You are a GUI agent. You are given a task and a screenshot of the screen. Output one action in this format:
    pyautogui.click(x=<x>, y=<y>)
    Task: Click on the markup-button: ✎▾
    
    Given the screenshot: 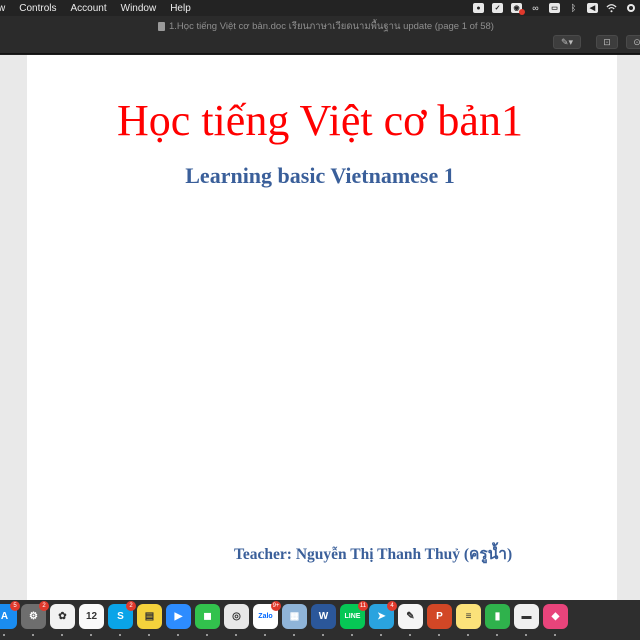 What is the action you would take?
    pyautogui.click(x=567, y=42)
    